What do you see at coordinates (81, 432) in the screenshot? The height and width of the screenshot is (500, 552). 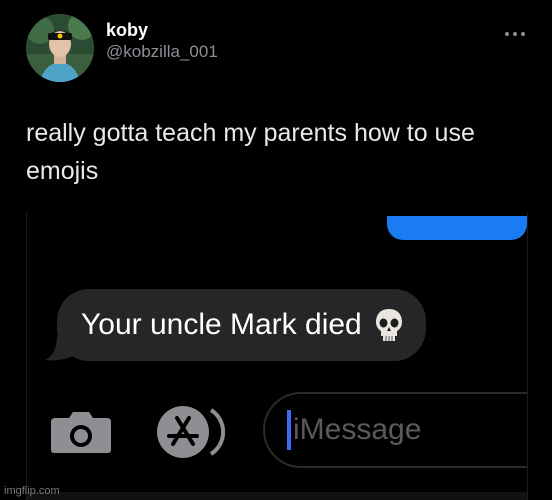 I see `camera-icon` at bounding box center [81, 432].